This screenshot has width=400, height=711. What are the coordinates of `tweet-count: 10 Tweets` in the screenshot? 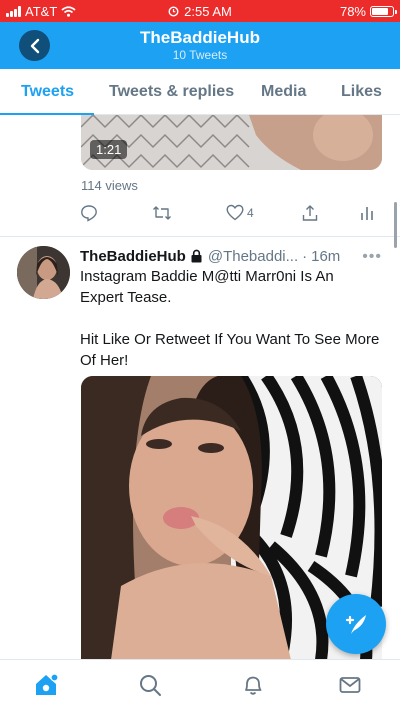 It's located at (200, 55).